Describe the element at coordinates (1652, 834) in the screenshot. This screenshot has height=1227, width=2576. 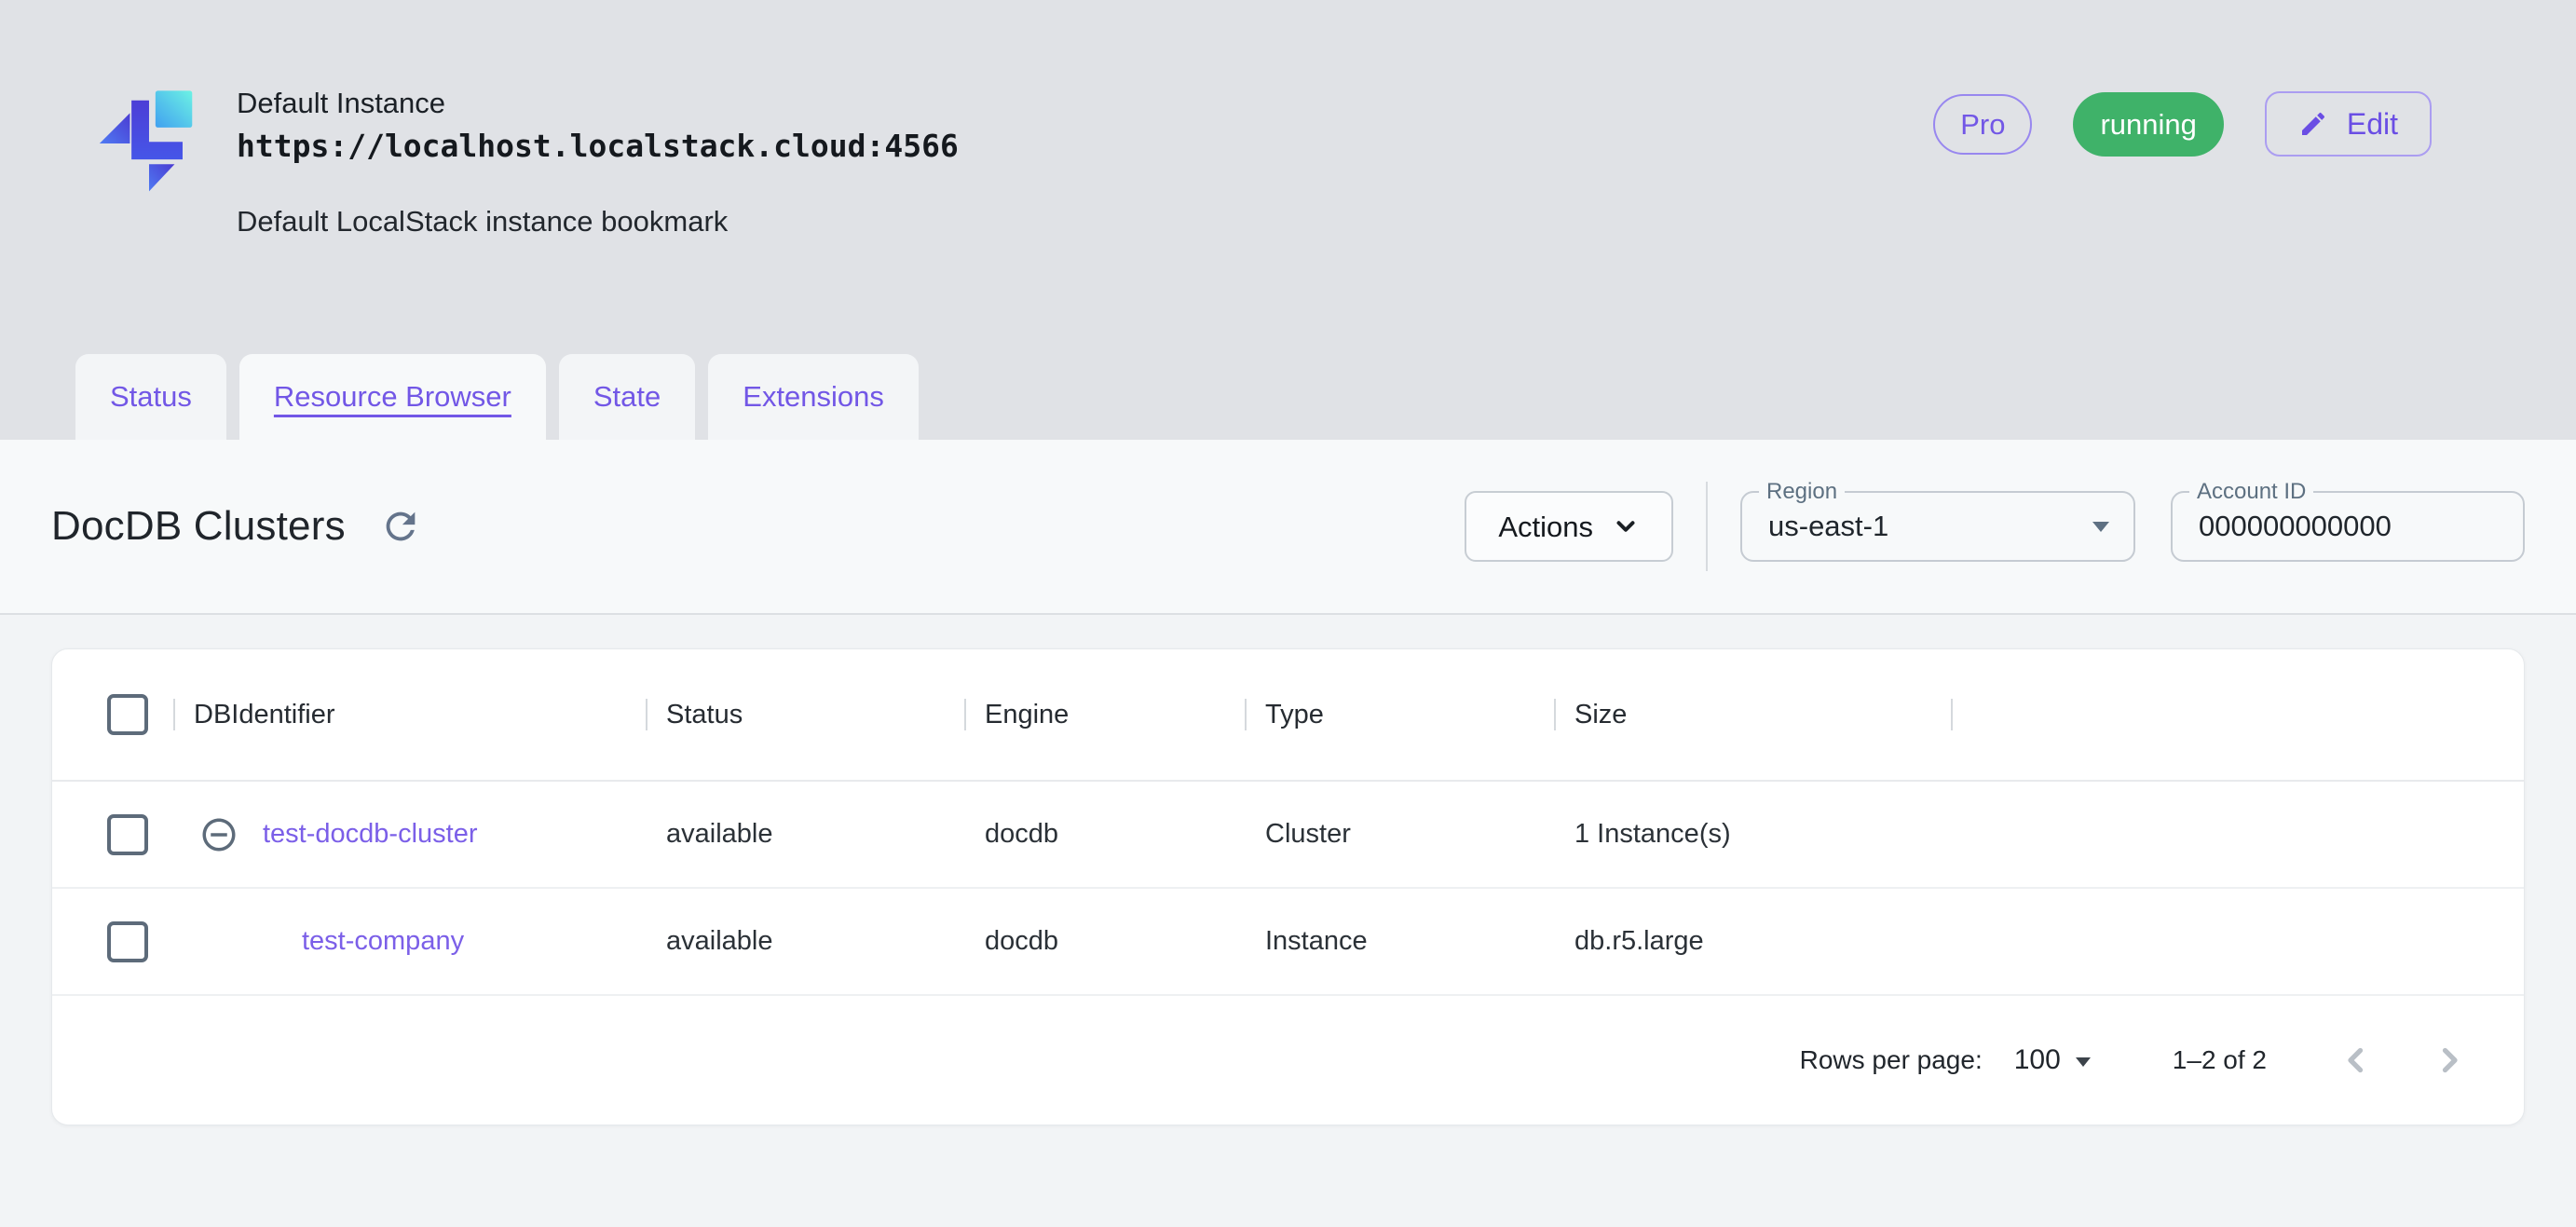
I see `size-cell: 1 Instance(s)` at that location.